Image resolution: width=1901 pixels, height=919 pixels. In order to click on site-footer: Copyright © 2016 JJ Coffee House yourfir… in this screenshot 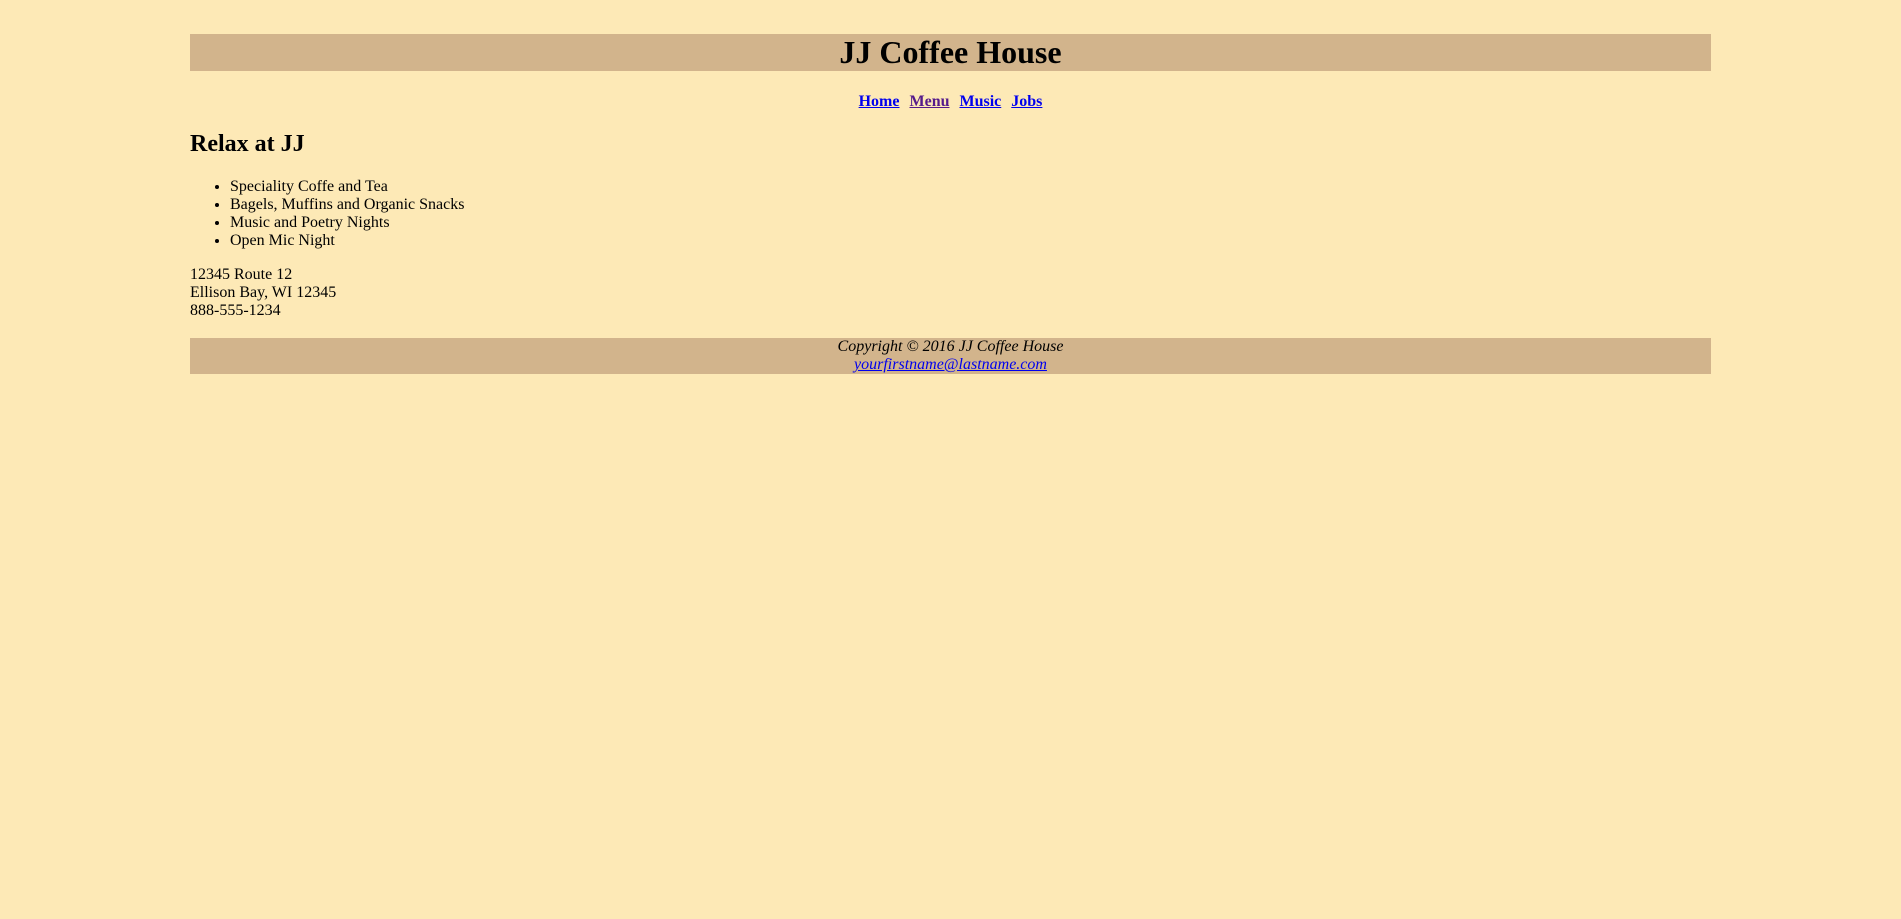, I will do `click(950, 356)`.